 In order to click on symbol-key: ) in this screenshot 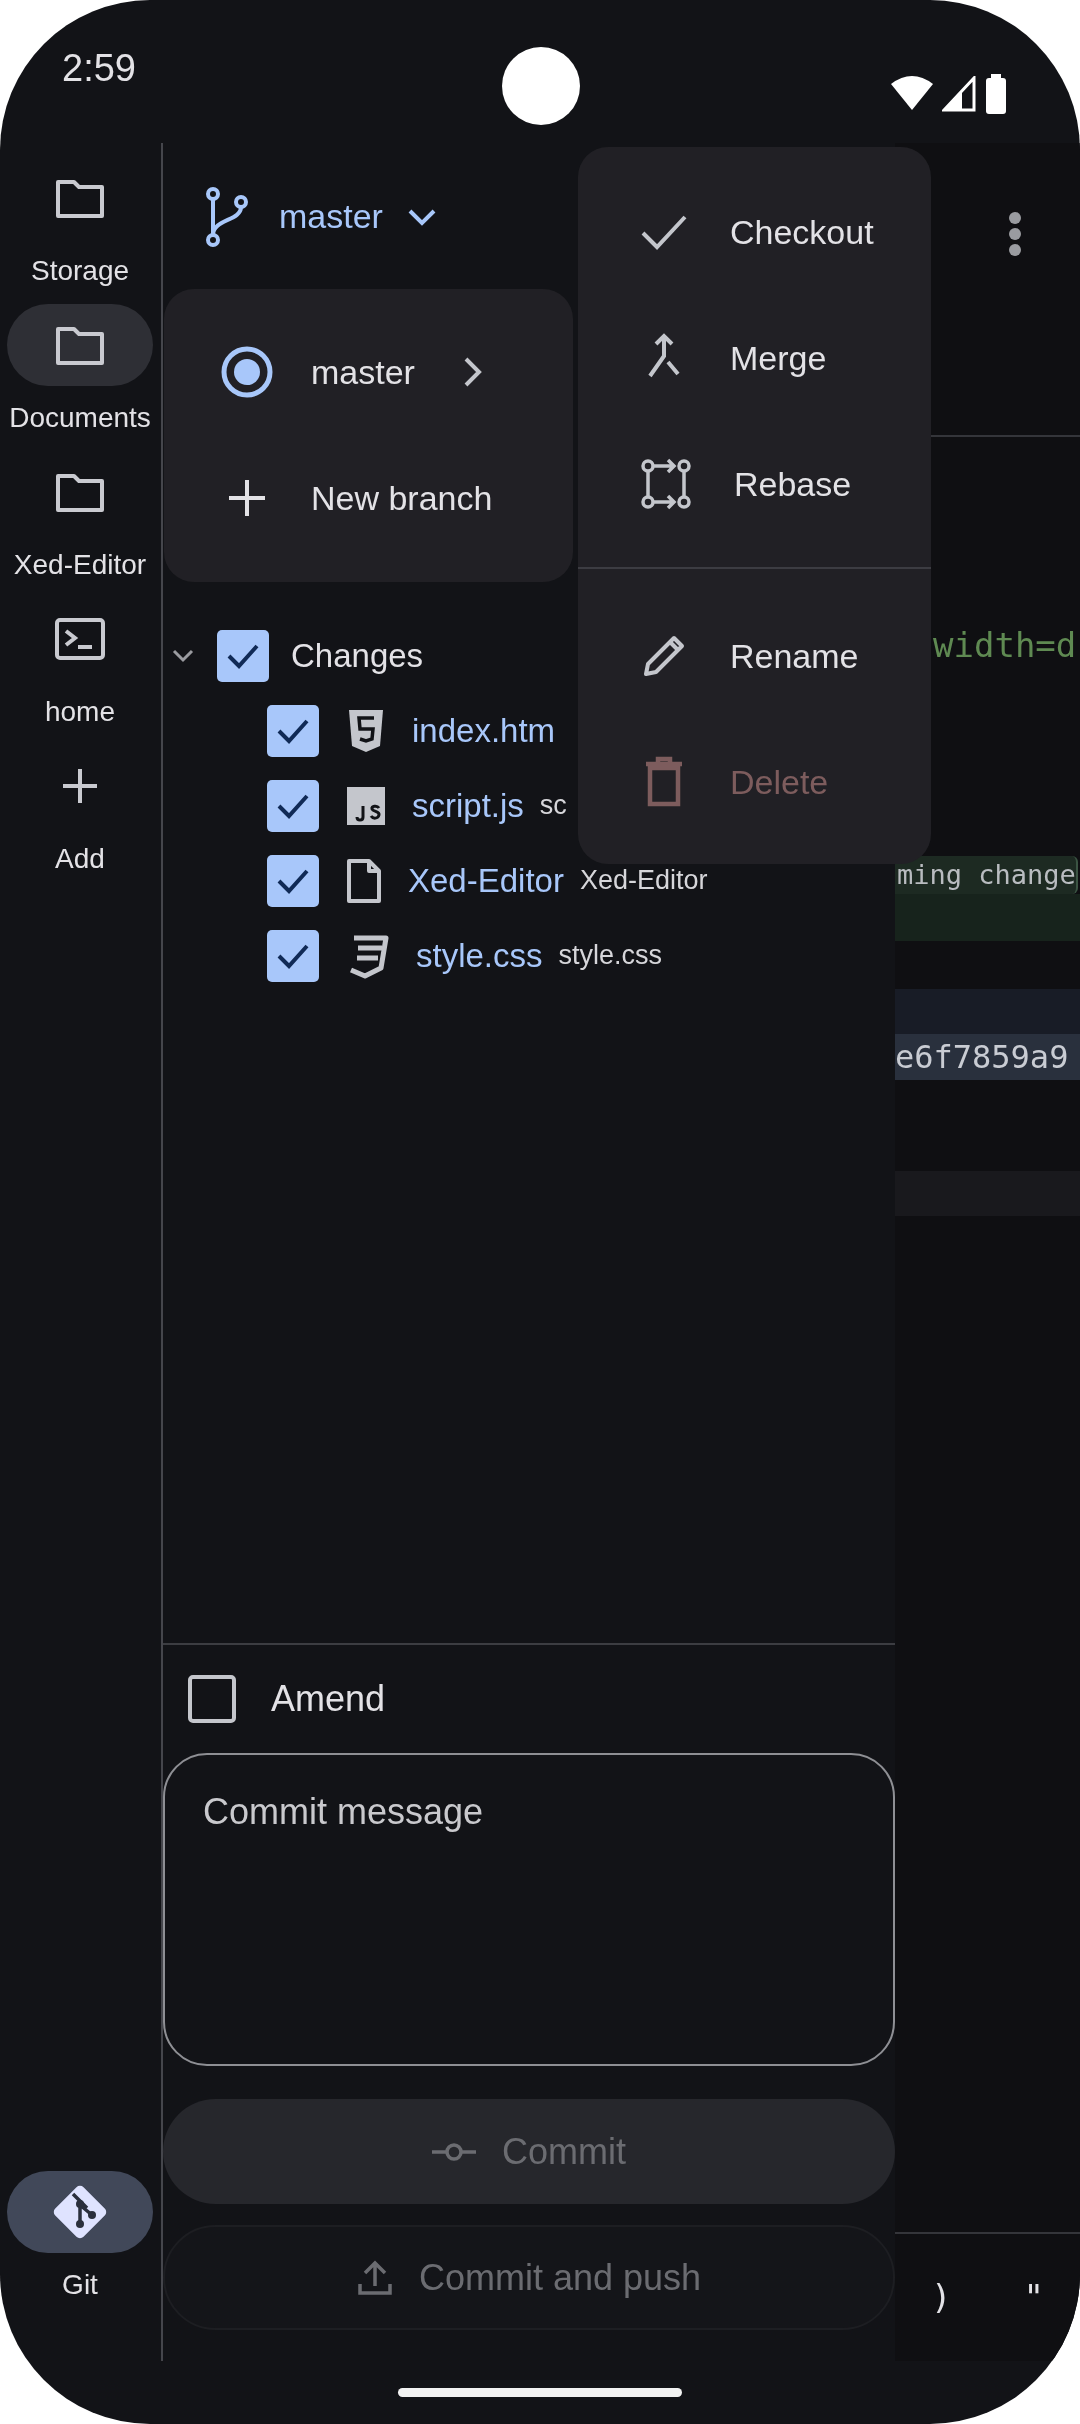, I will do `click(941, 2297)`.